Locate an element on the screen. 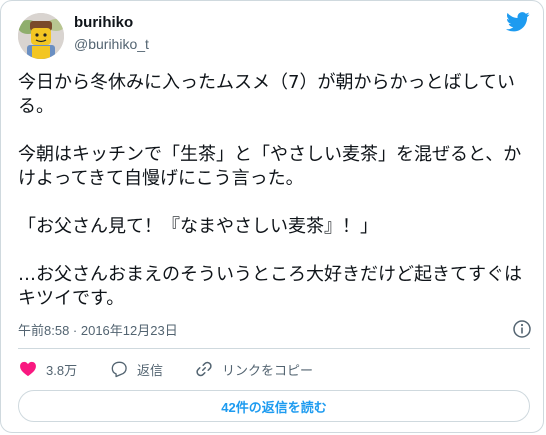 The width and height of the screenshot is (546, 435). like-button: 3.8万 is located at coordinates (47, 369).